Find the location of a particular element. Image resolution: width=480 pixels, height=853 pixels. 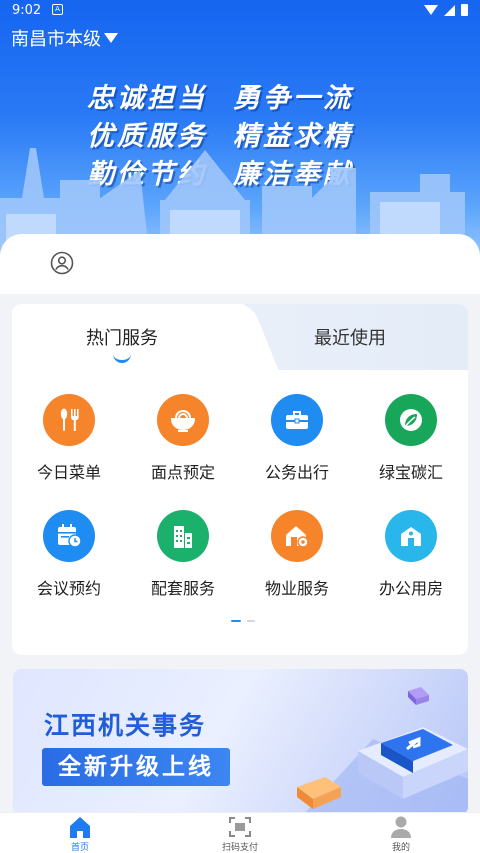

city-selector: 南昌市本级 is located at coordinates (64, 38).